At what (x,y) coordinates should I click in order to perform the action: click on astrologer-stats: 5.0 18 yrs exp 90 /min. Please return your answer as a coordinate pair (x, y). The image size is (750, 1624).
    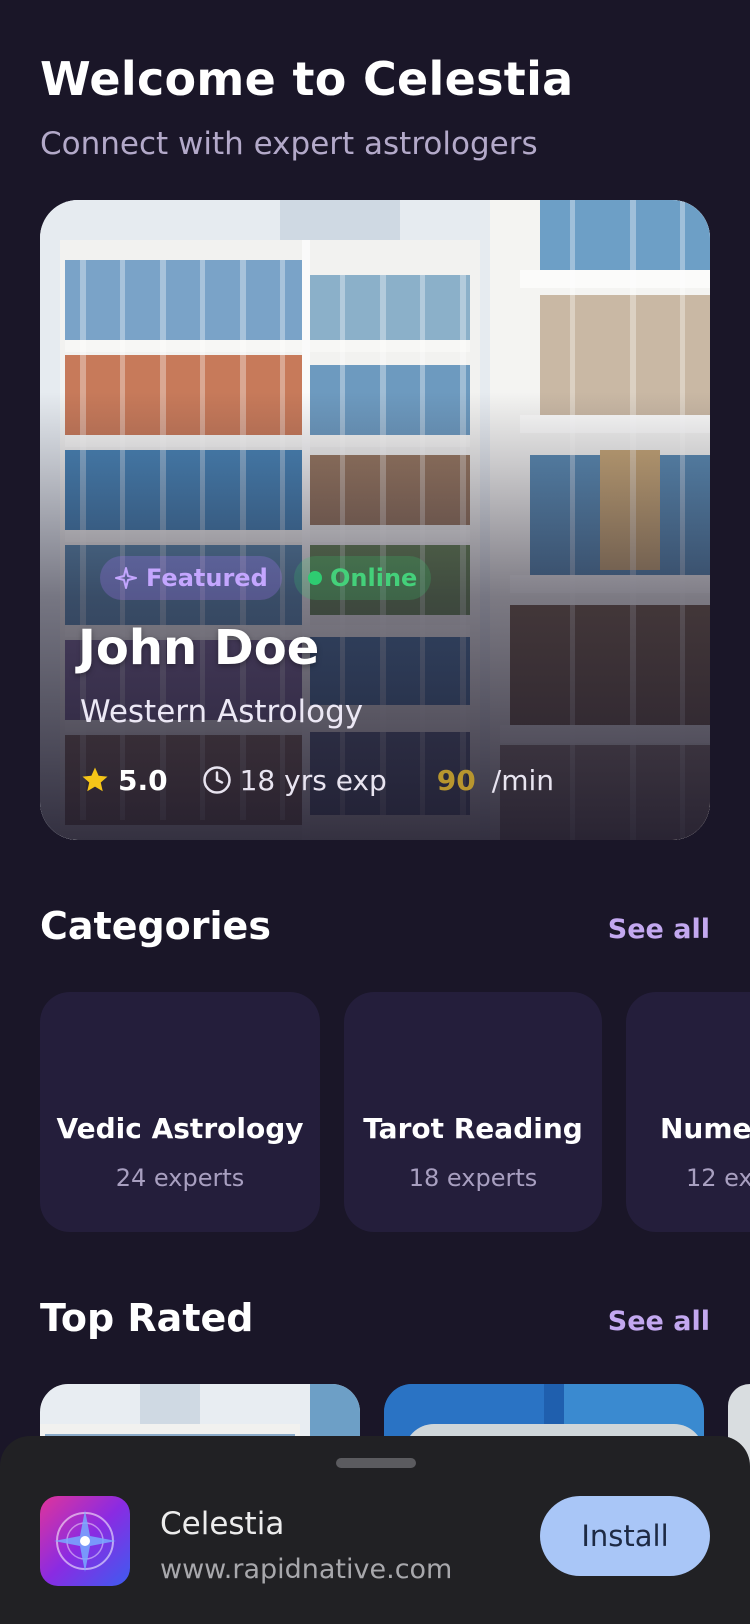
    Looking at the image, I should click on (317, 780).